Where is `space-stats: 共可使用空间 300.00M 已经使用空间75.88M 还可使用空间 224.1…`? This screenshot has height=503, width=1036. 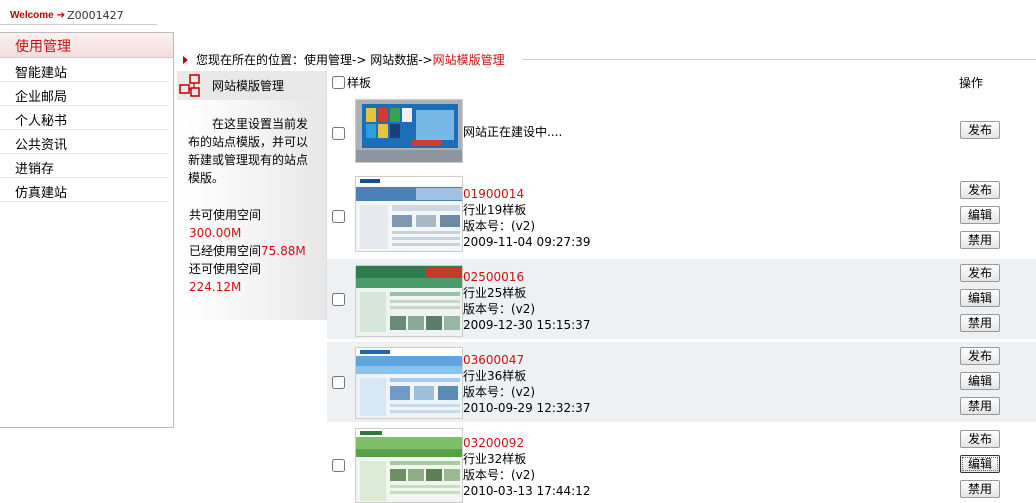 space-stats: 共可使用空间 300.00M 已经使用空间75.88M 还可使用空间 224.1… is located at coordinates (257, 251).